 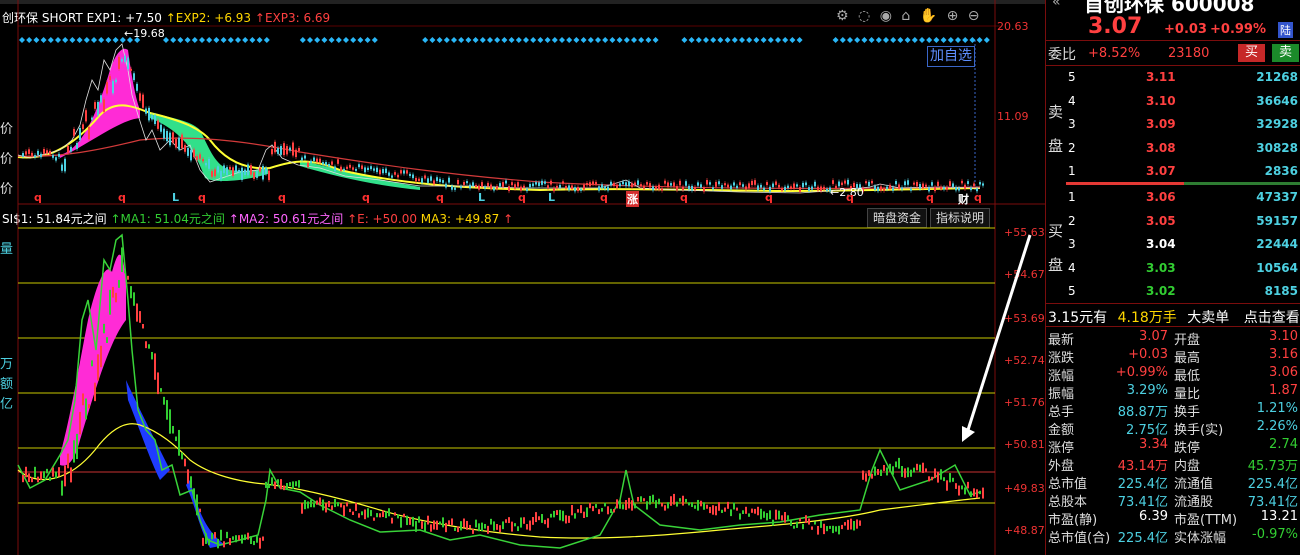 What do you see at coordinates (1208, 318) in the screenshot?
I see `big-order-type: 大卖单` at bounding box center [1208, 318].